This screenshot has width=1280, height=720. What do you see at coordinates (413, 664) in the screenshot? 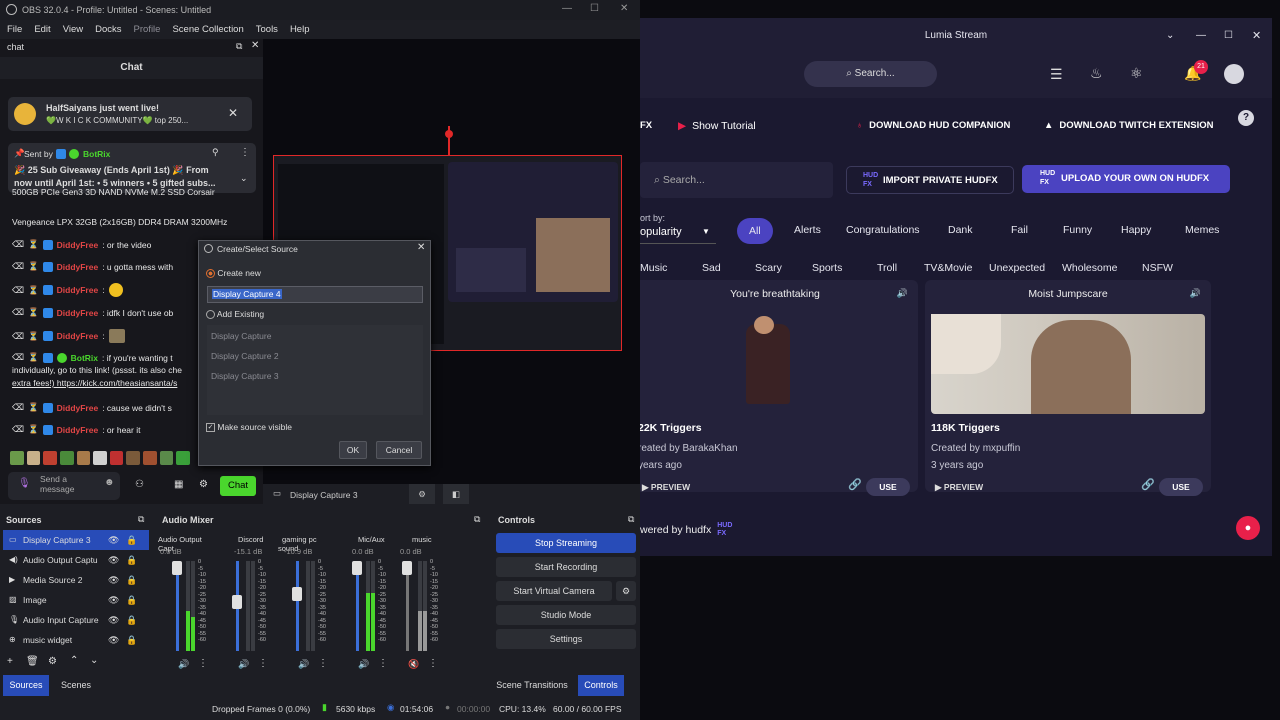
I see `muted-speaker-icon: 🔇` at bounding box center [413, 664].